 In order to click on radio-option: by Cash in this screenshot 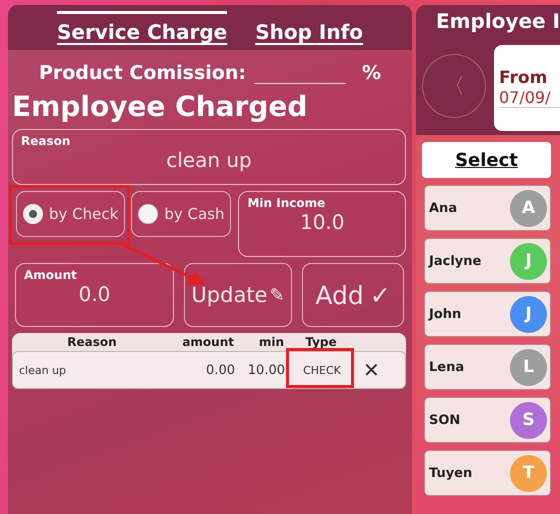, I will do `click(181, 214)`.